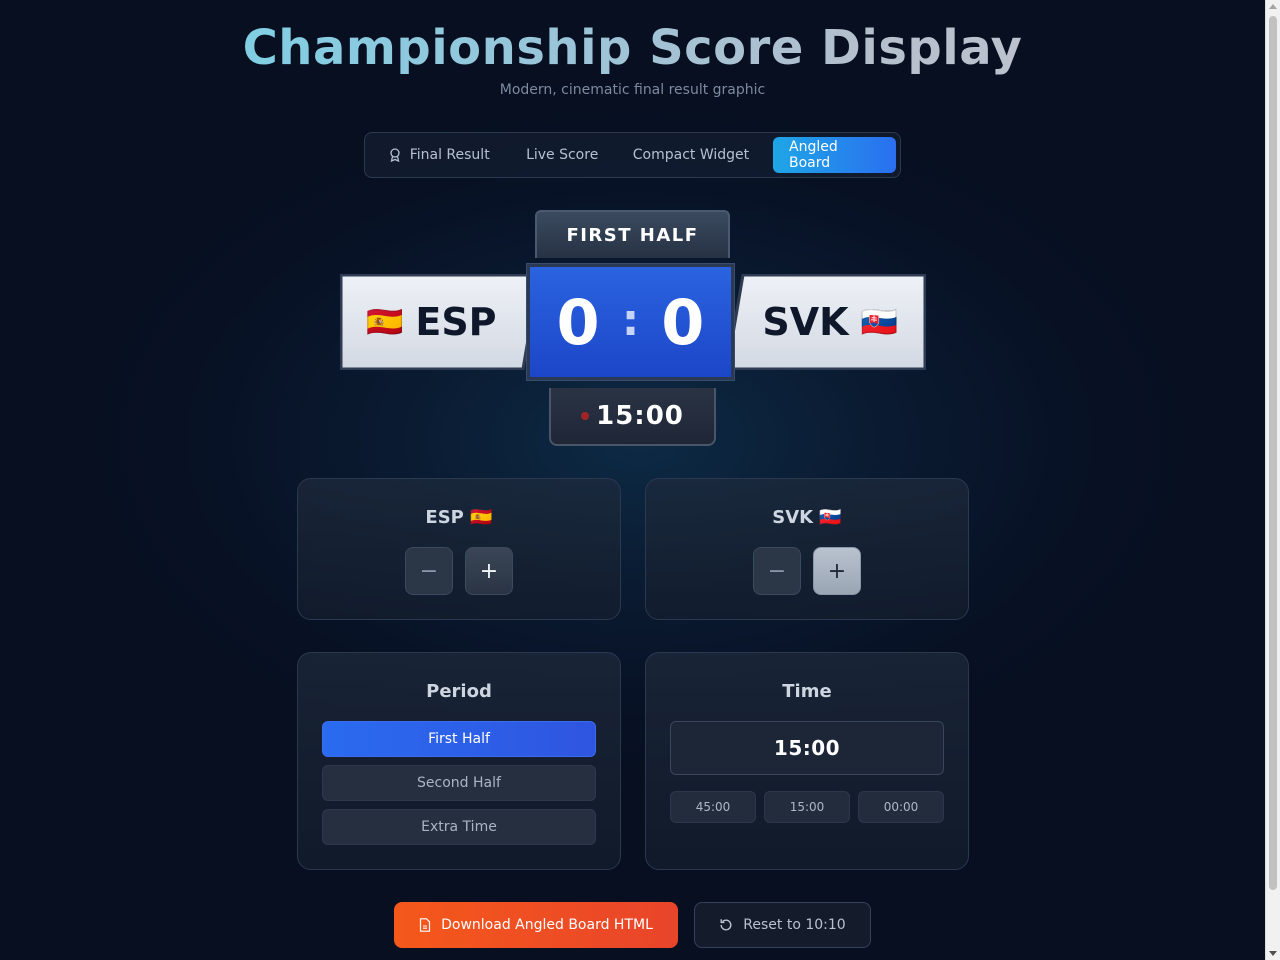 The height and width of the screenshot is (960, 1280). Describe the element at coordinates (429, 571) in the screenshot. I see `home-decrement-button: −` at that location.